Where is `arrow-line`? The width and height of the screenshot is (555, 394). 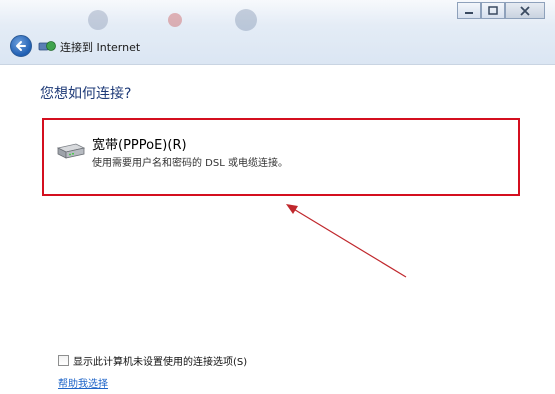
arrow-line is located at coordinates (349, 242).